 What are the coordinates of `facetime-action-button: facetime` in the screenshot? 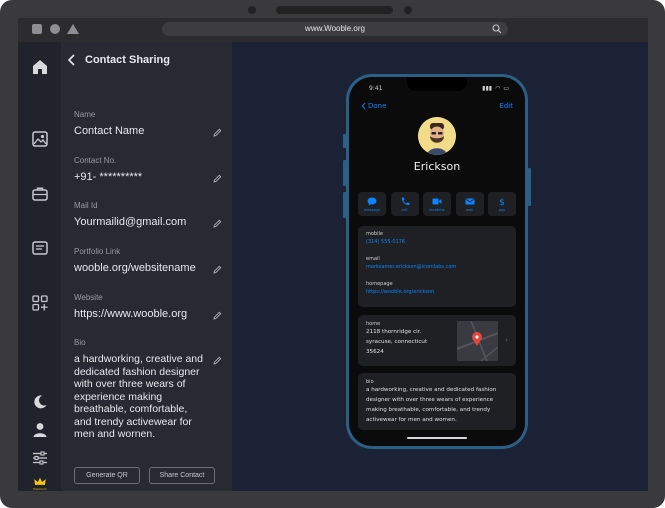 It's located at (437, 204).